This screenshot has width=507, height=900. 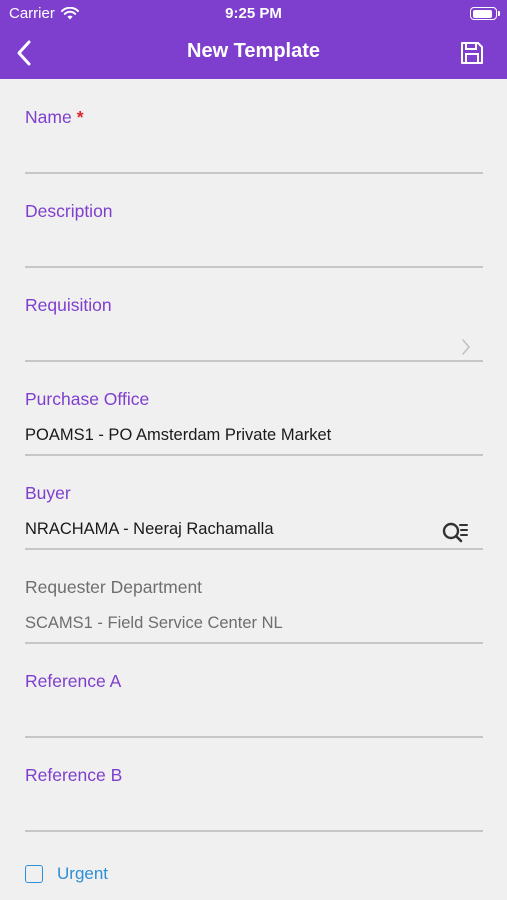 I want to click on buyer-field: Buyer NRACHAMA - Neeraj Rachamalla, so click(x=254, y=528).